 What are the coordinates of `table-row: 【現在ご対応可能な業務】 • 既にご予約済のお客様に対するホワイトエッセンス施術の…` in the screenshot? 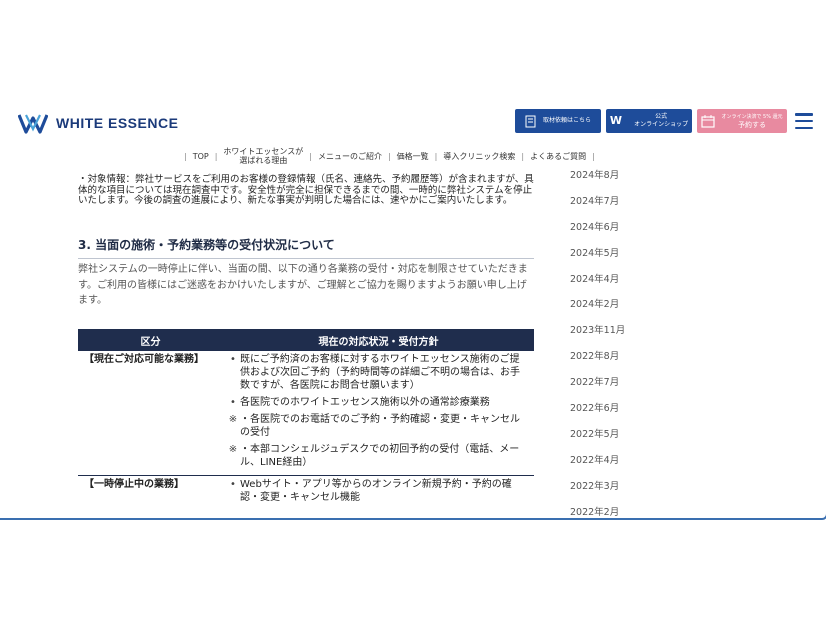 It's located at (306, 413).